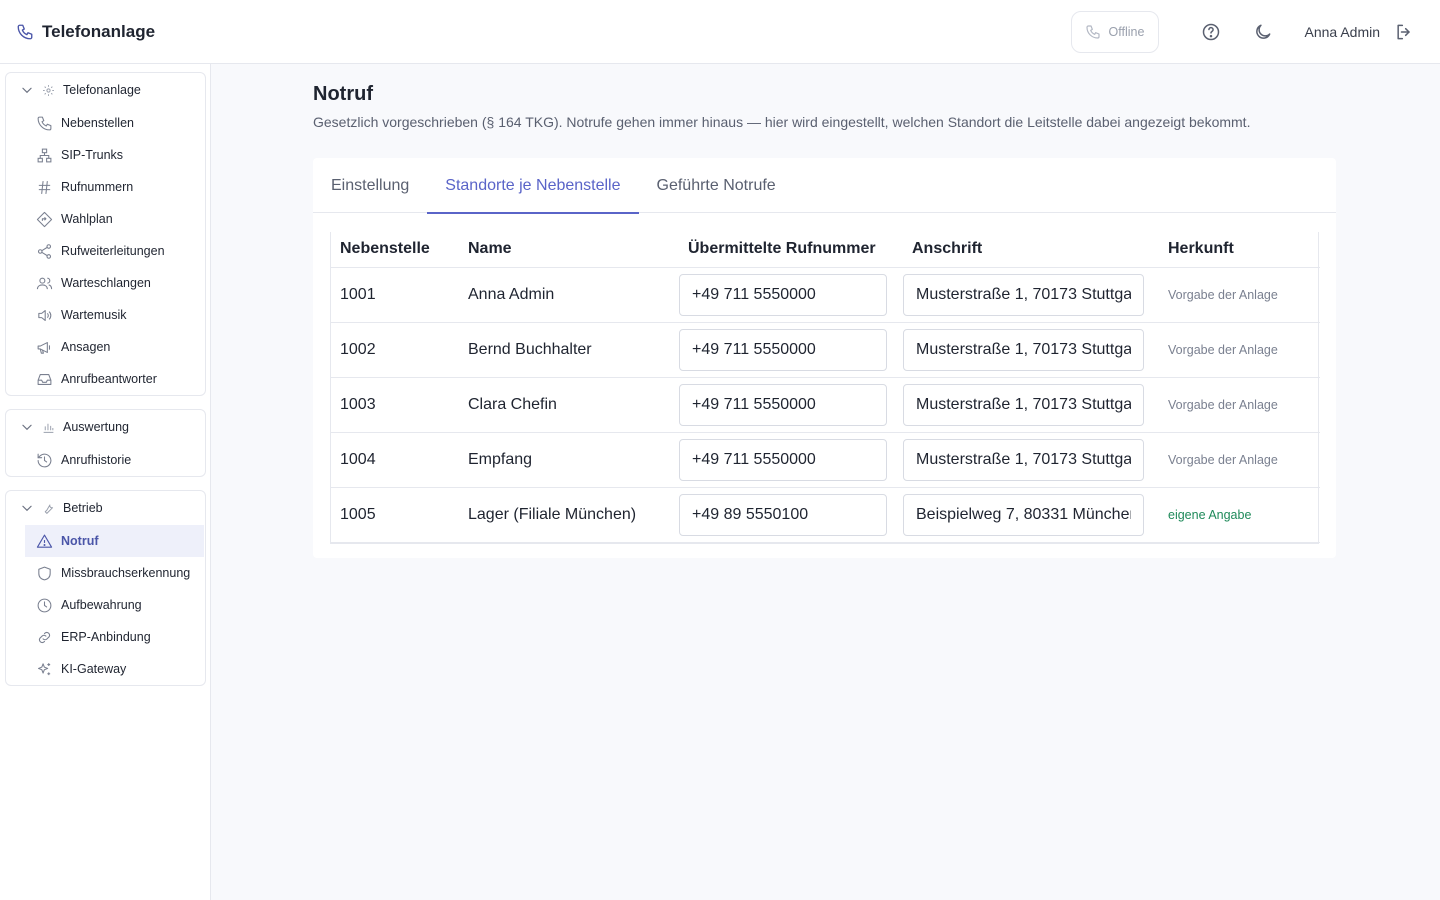  I want to click on gear-icon, so click(48, 90).